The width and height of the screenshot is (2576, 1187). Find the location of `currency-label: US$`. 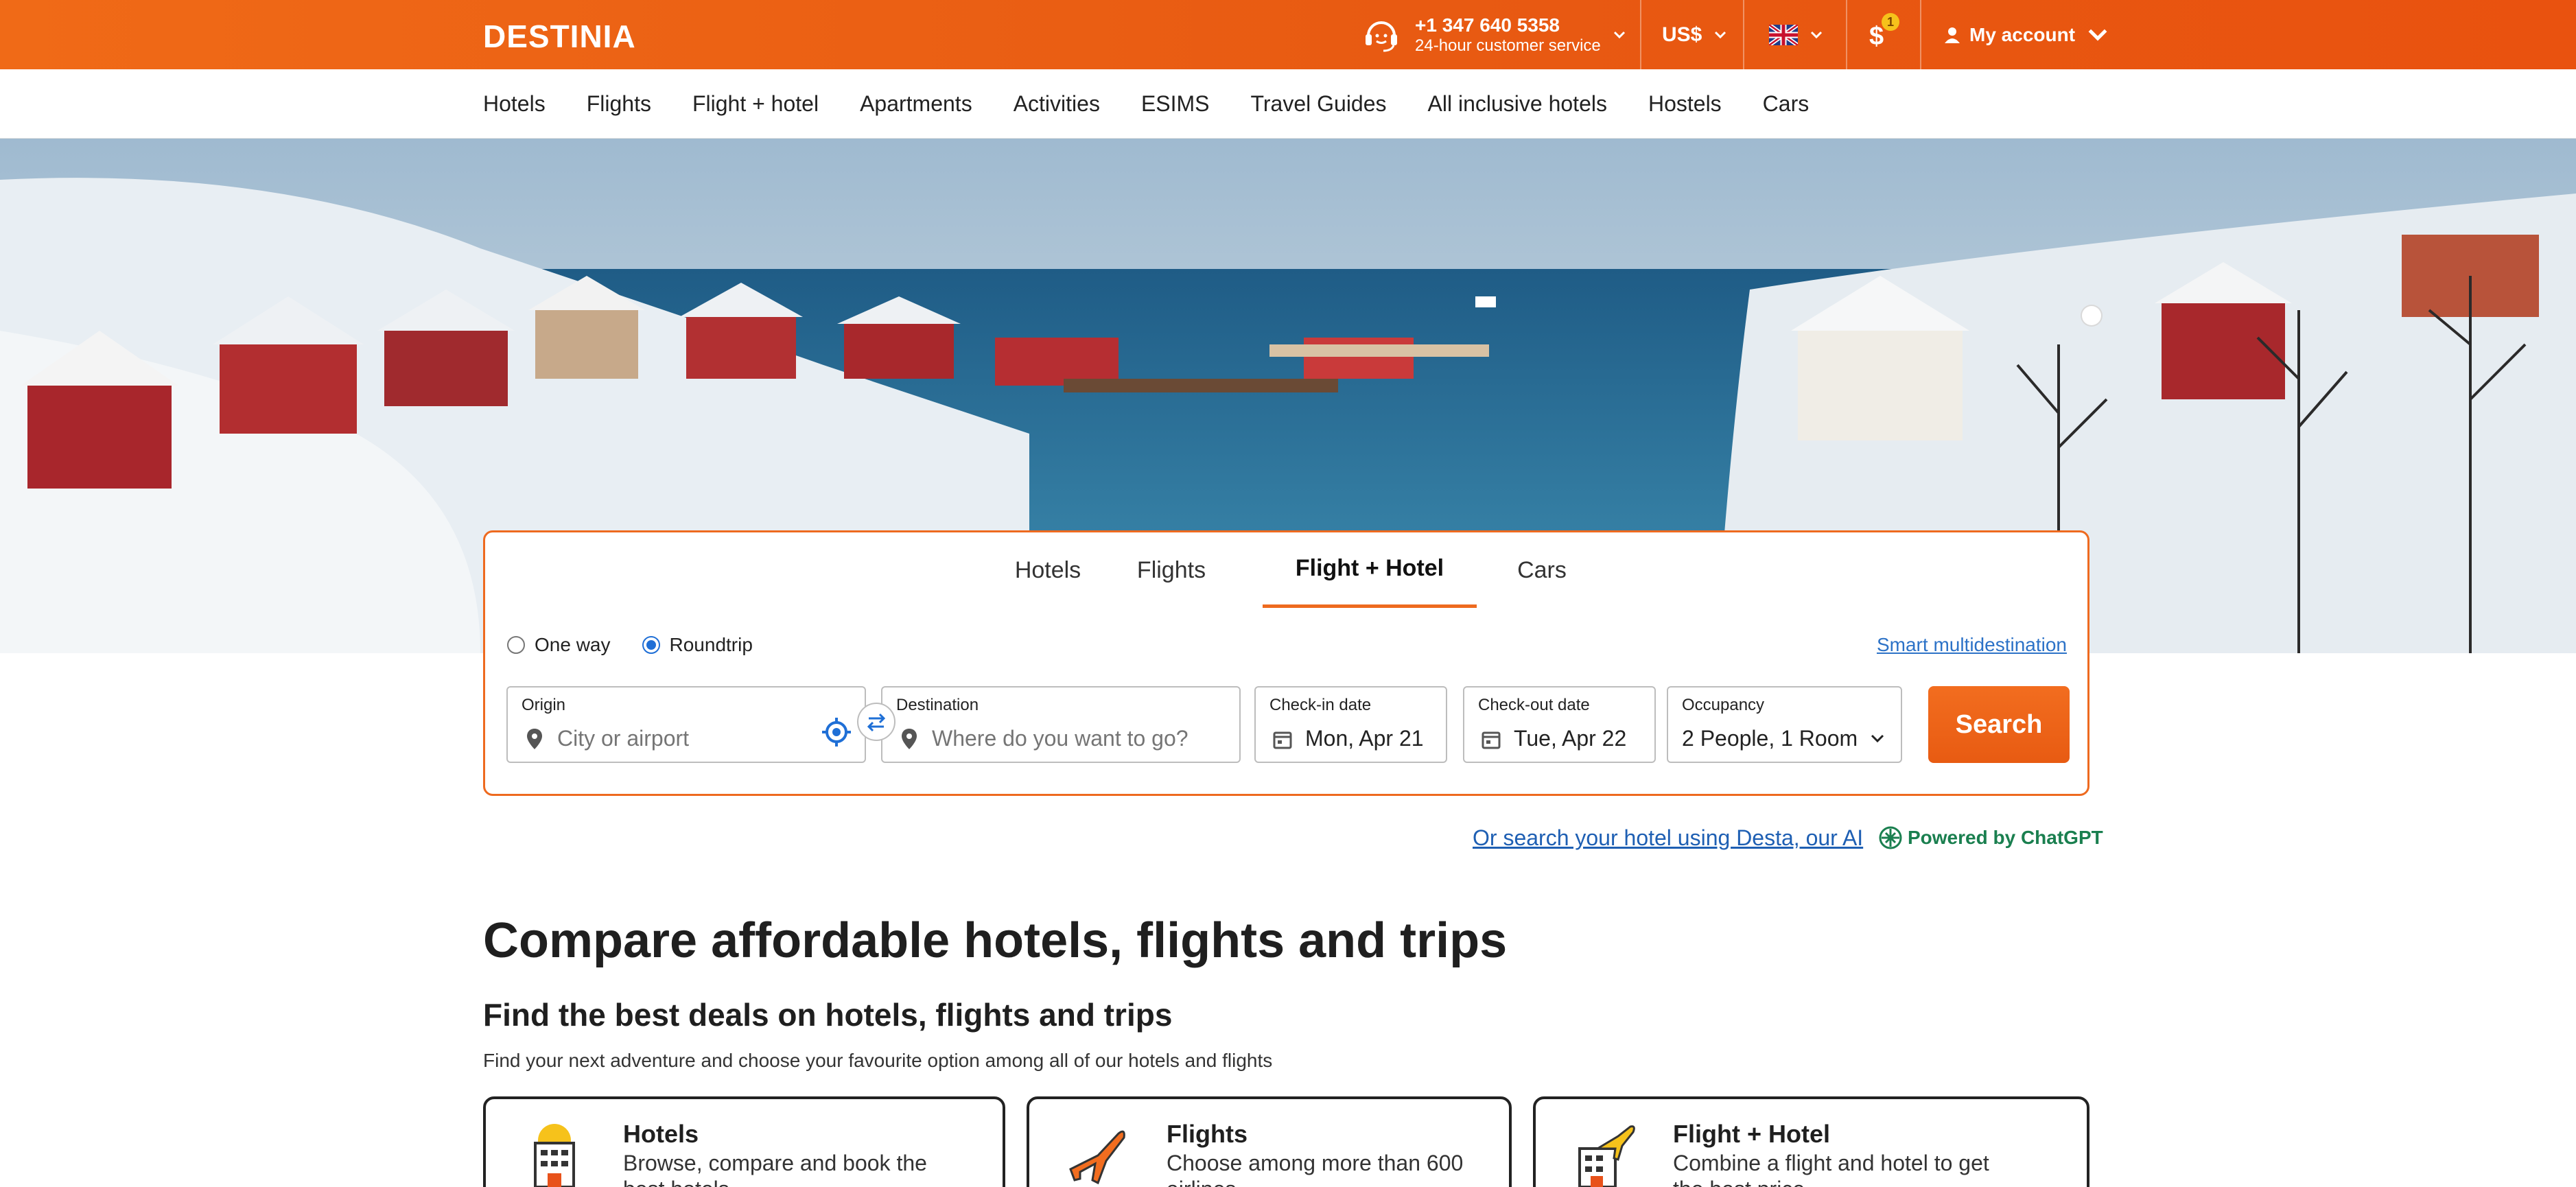

currency-label: US$ is located at coordinates (1682, 34).